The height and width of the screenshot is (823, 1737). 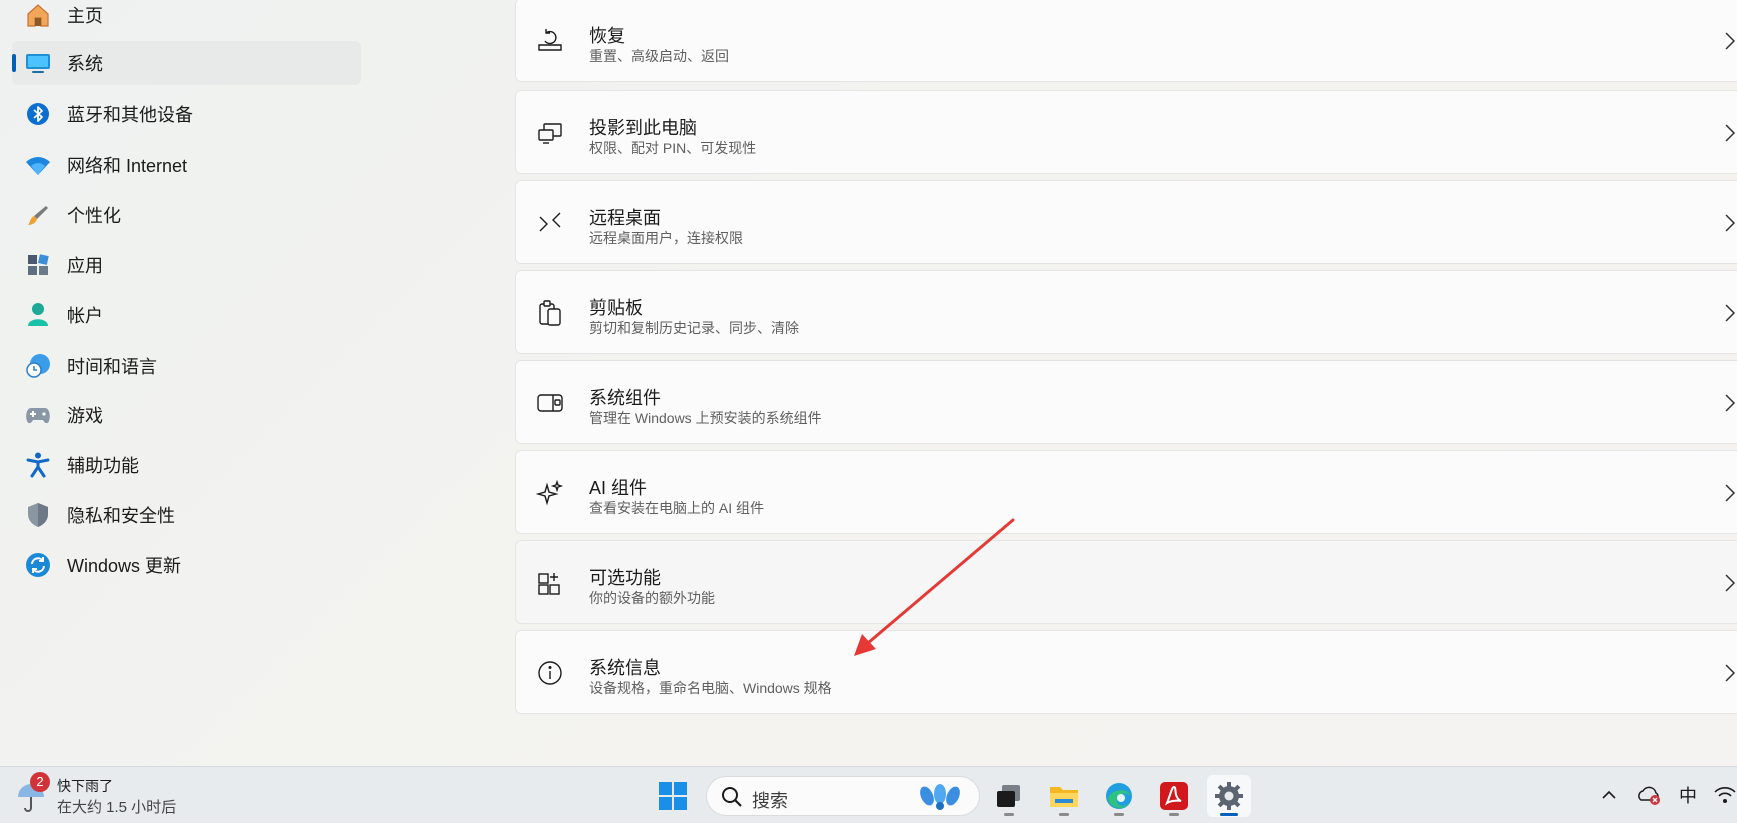 What do you see at coordinates (770, 801) in the screenshot?
I see `search-placeholder: 搜索` at bounding box center [770, 801].